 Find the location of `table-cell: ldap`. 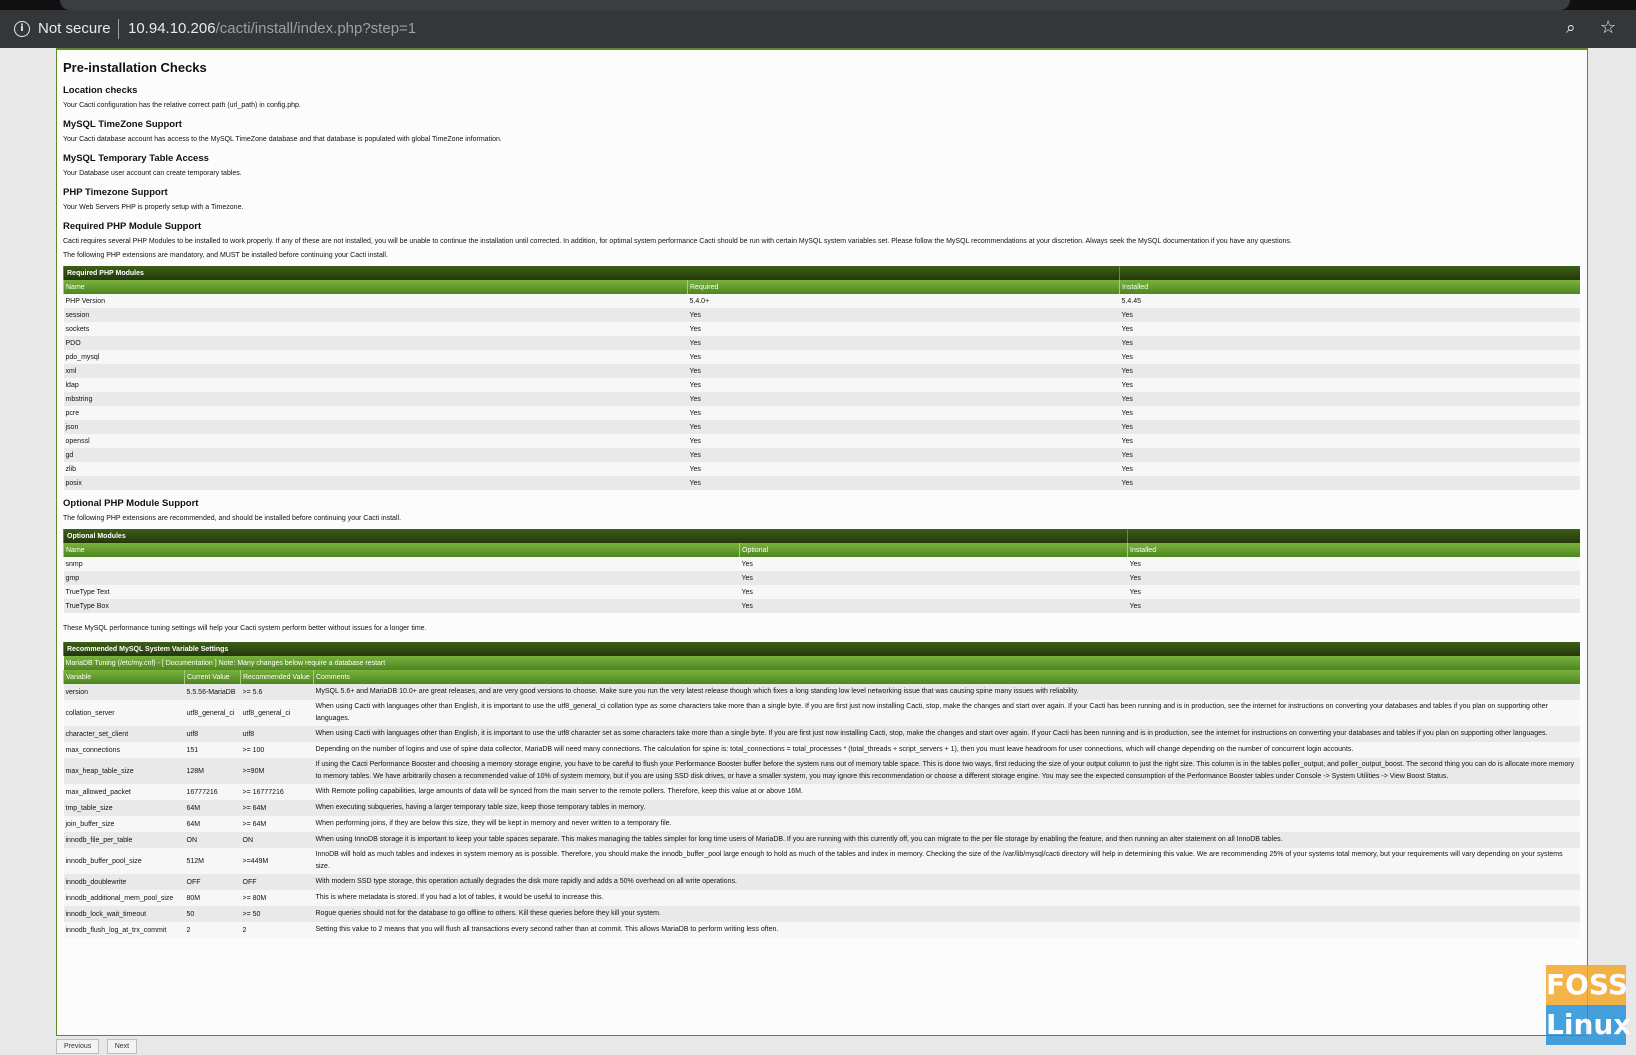

table-cell: ldap is located at coordinates (375, 385).